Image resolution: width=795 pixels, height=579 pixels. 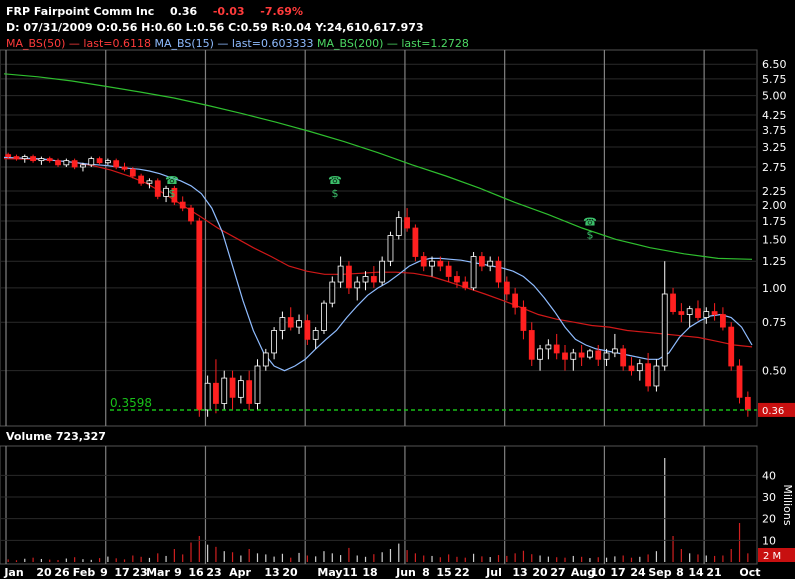 What do you see at coordinates (774, 167) in the screenshot?
I see `y-tick-label: 2.75` at bounding box center [774, 167].